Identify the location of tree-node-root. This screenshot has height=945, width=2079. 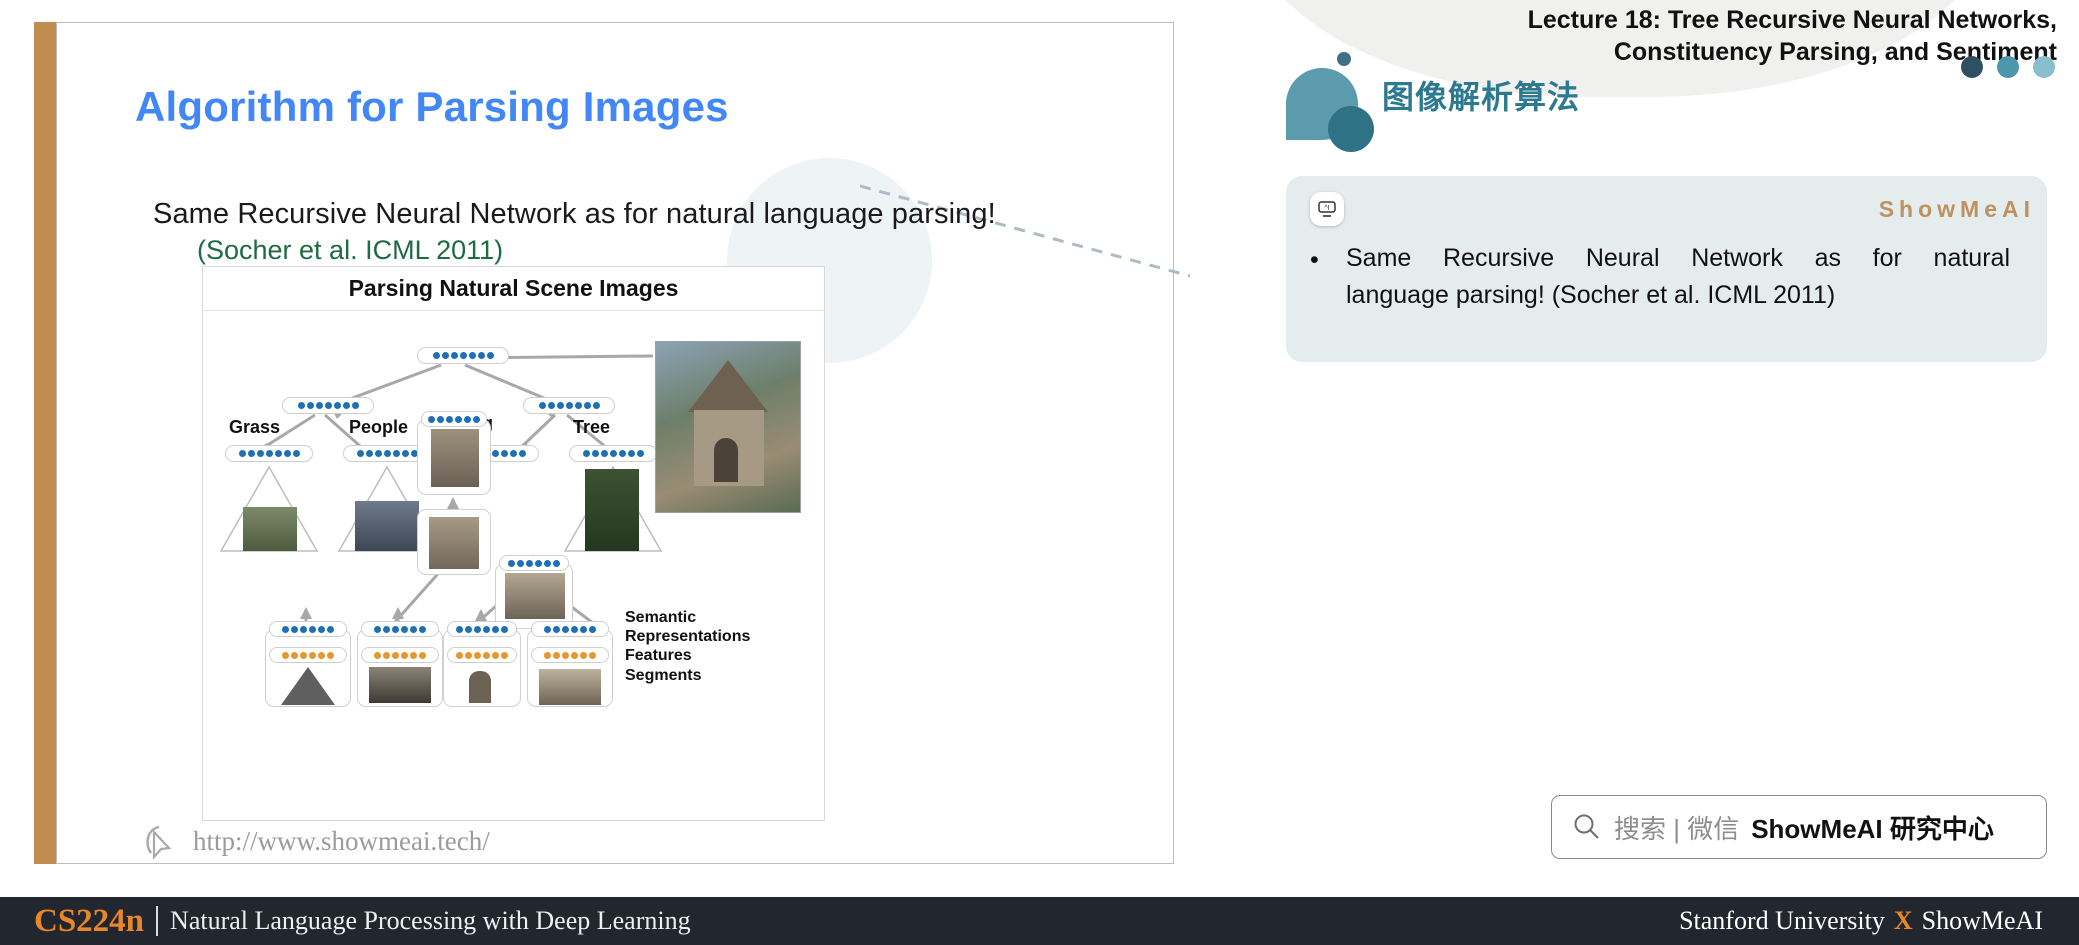
(463, 355).